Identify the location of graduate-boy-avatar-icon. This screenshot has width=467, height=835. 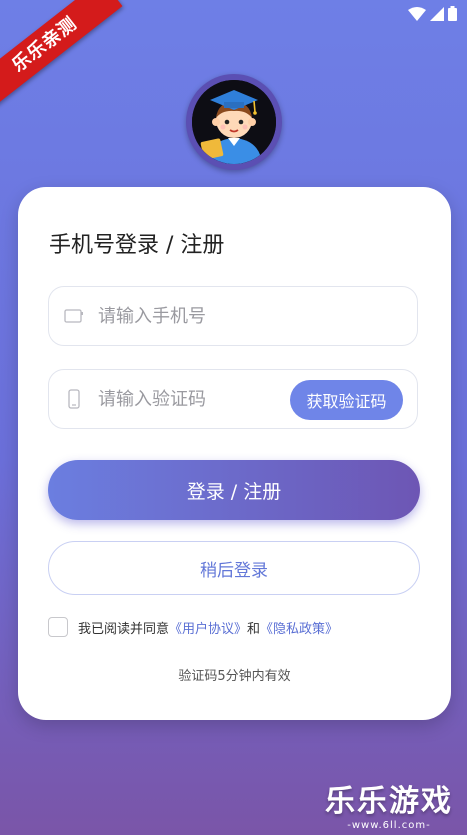
(234, 122).